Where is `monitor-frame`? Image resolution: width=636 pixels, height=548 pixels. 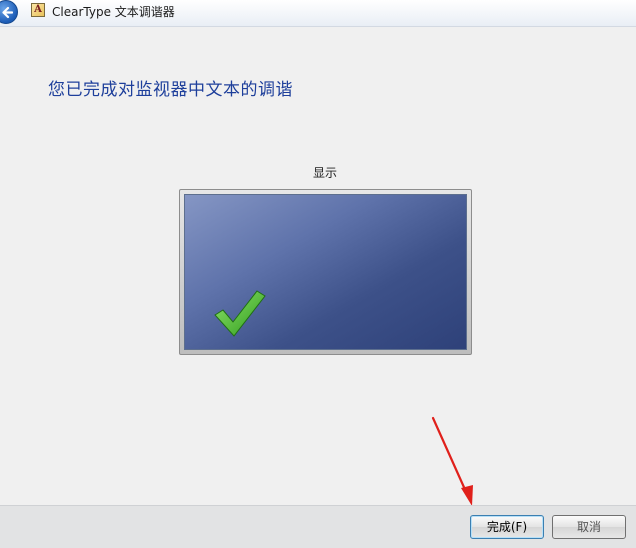
monitor-frame is located at coordinates (325, 272).